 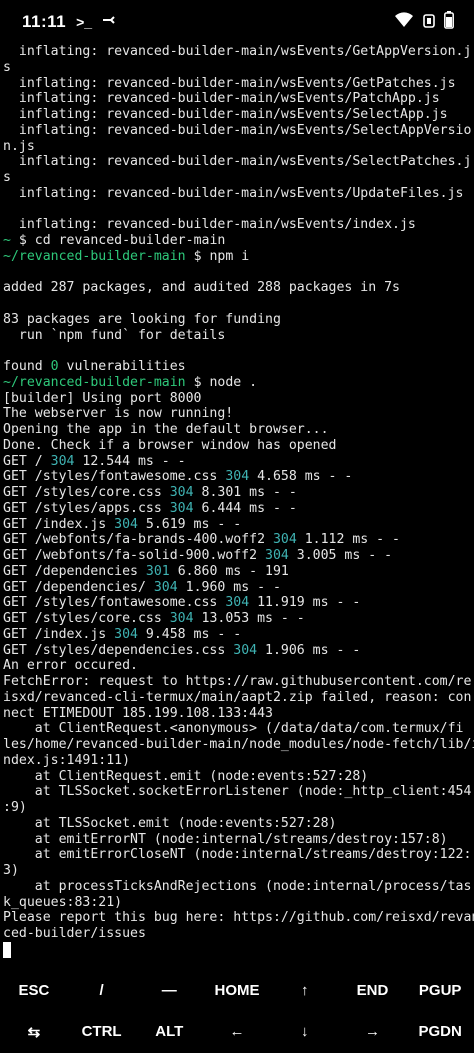 What do you see at coordinates (238, 903) in the screenshot?
I see `terminal-line: k_queues:83:21)` at bounding box center [238, 903].